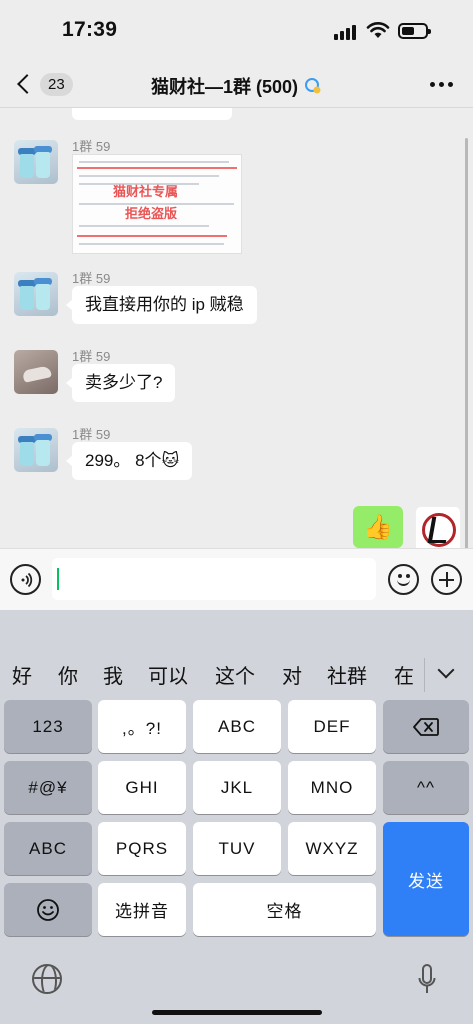  What do you see at coordinates (237, 787) in the screenshot?
I see `key-jkl: JKL` at bounding box center [237, 787].